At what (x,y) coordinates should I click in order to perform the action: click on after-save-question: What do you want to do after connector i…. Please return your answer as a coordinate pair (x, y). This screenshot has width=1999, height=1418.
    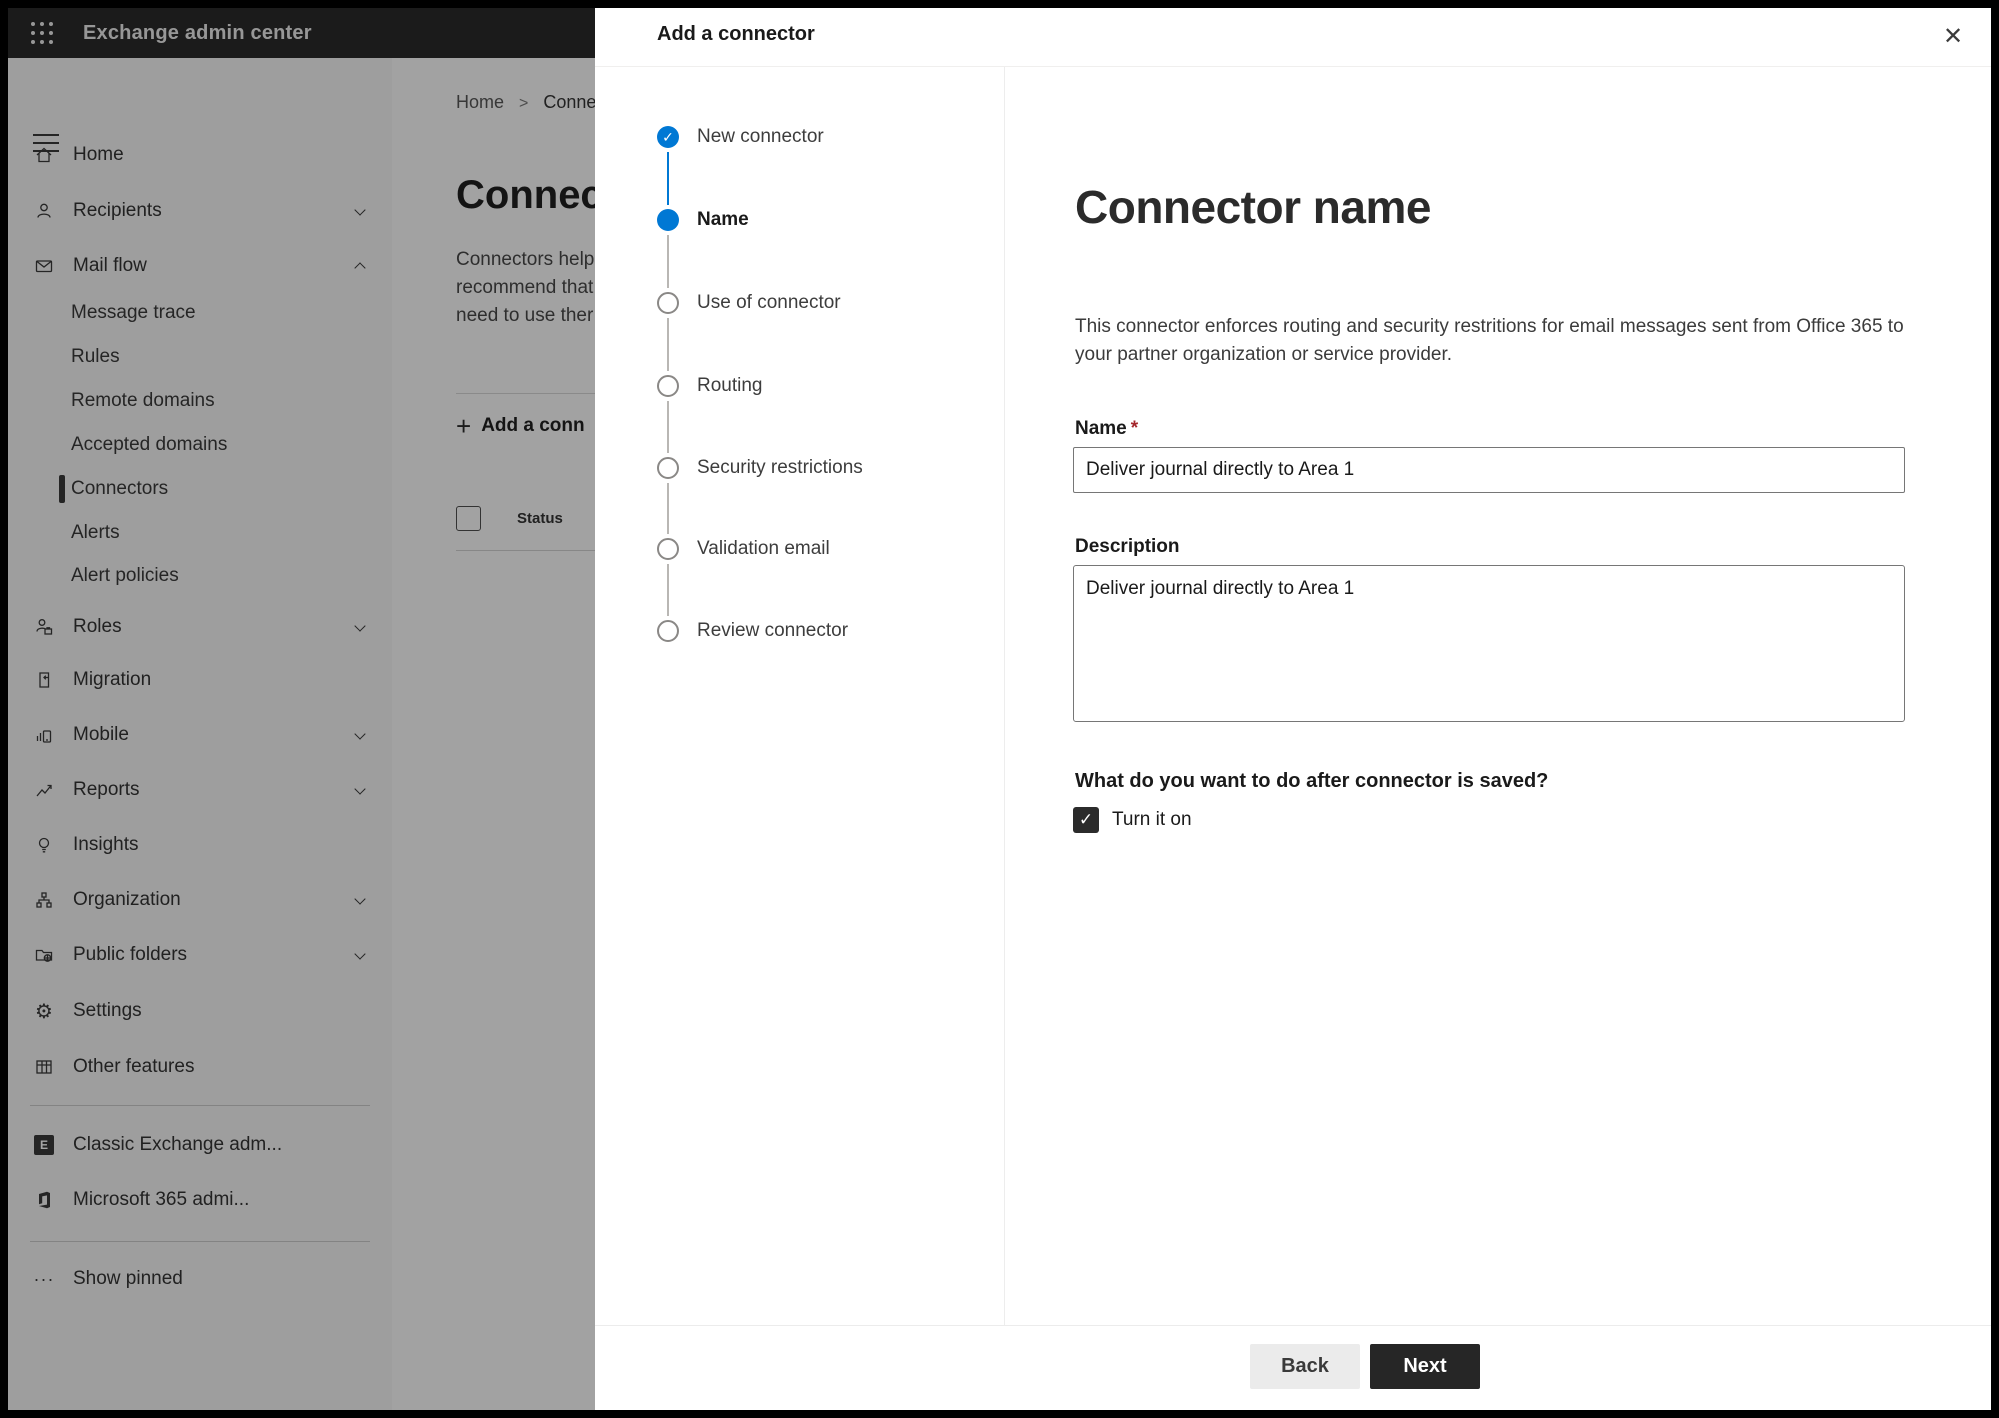
    Looking at the image, I should click on (1312, 781).